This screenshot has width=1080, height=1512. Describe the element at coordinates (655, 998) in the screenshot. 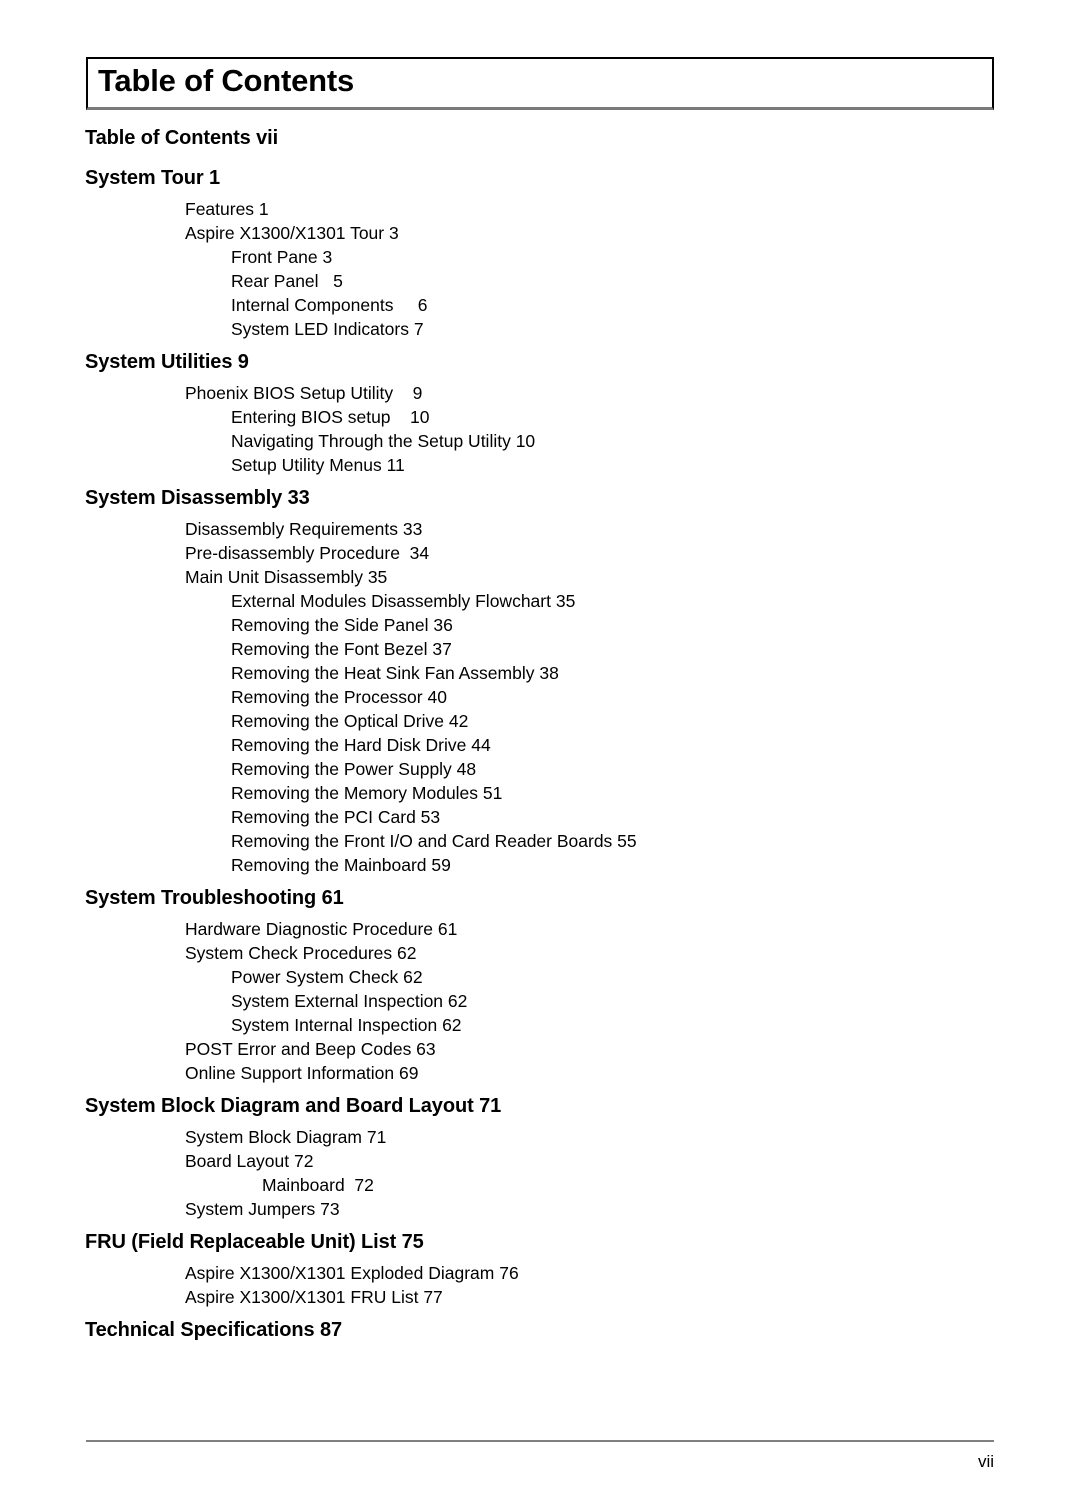

I see `toc-entry: System External Inspection 62` at that location.